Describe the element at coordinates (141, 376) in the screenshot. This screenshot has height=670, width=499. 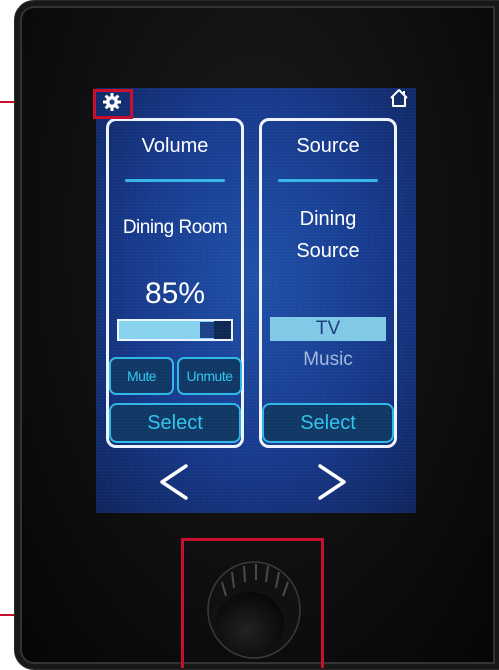
I see `mute-button: Mute` at that location.